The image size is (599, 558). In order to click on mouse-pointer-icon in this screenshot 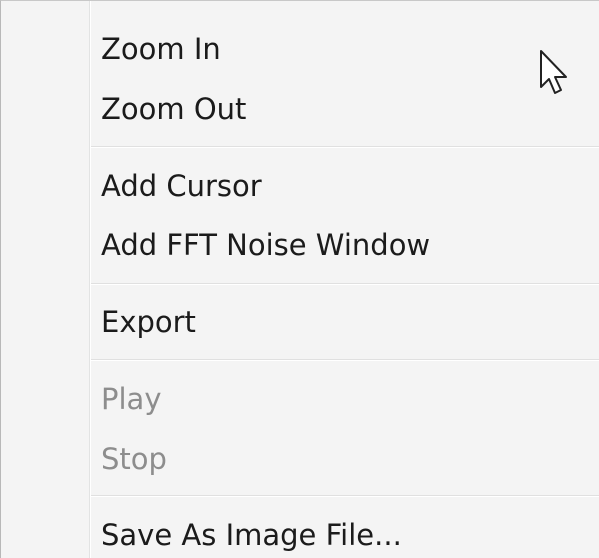, I will do `click(553, 72)`.